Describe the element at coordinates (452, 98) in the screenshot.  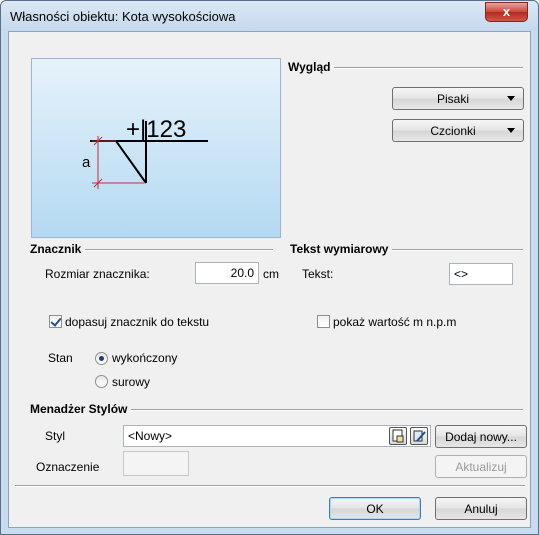
I see `pens-label: Pisaki` at that location.